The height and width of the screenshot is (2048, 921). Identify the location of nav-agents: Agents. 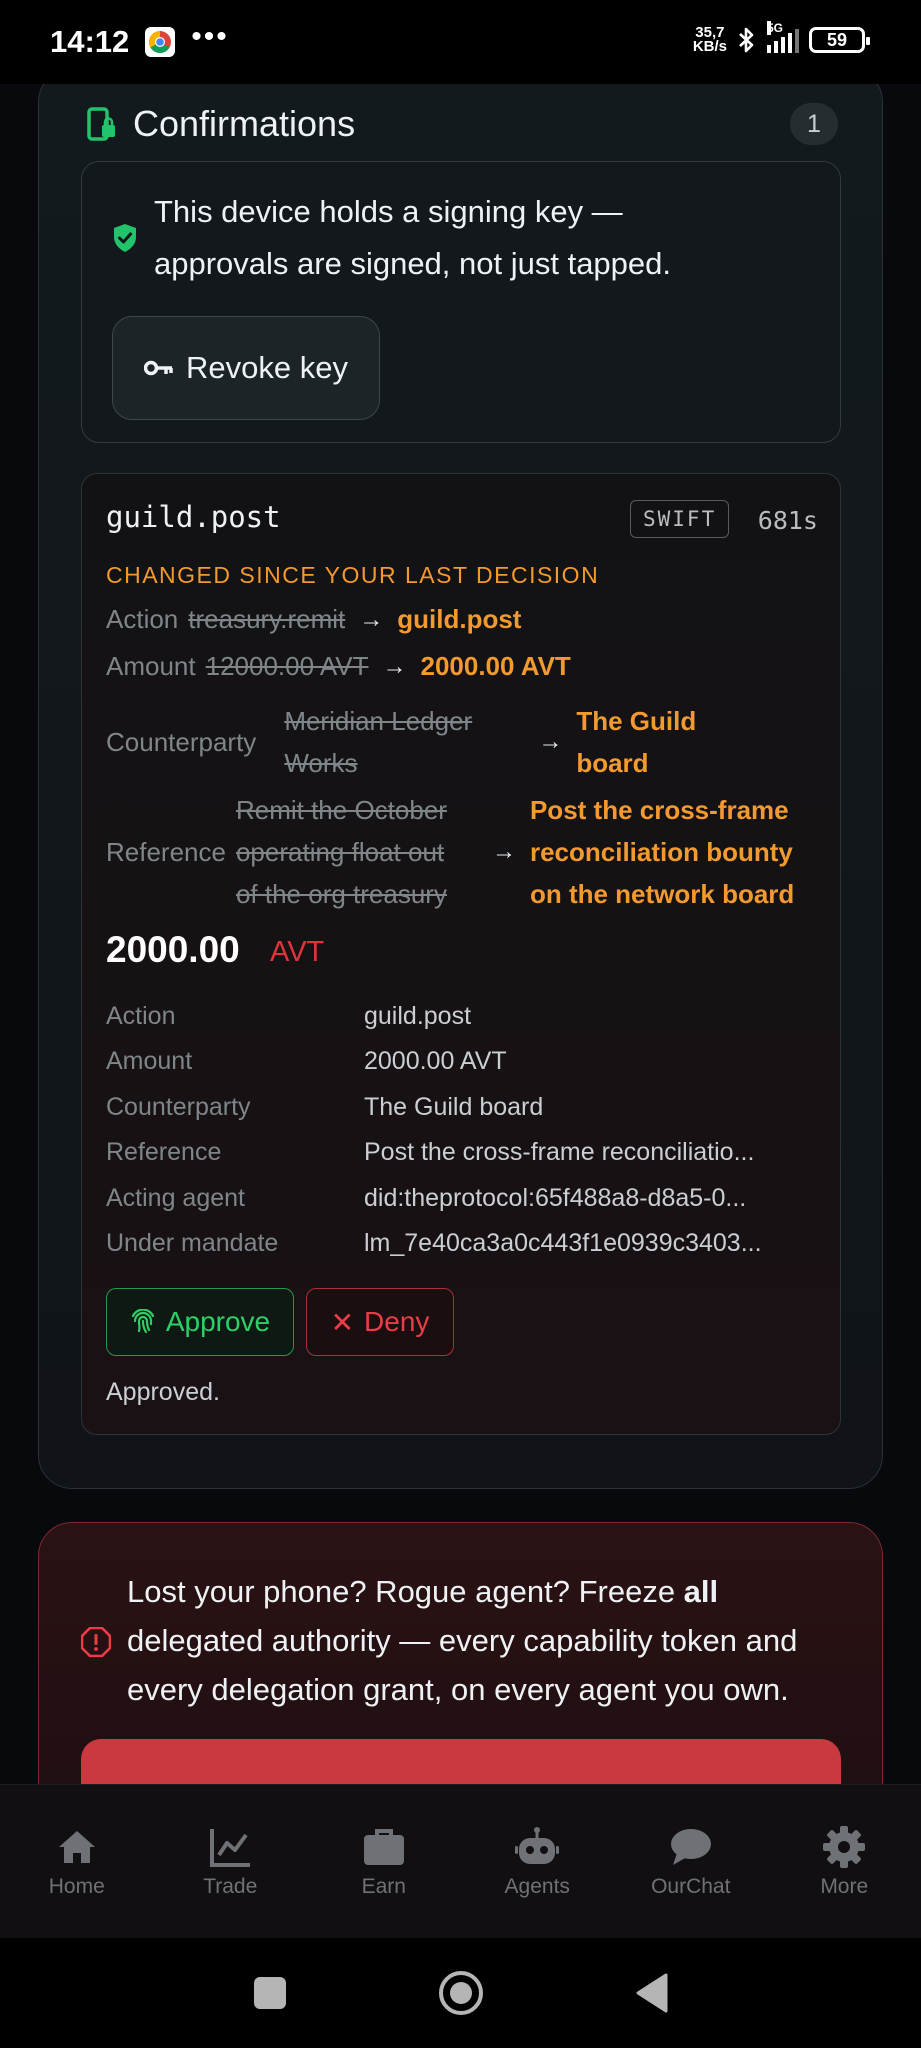
(538, 1861).